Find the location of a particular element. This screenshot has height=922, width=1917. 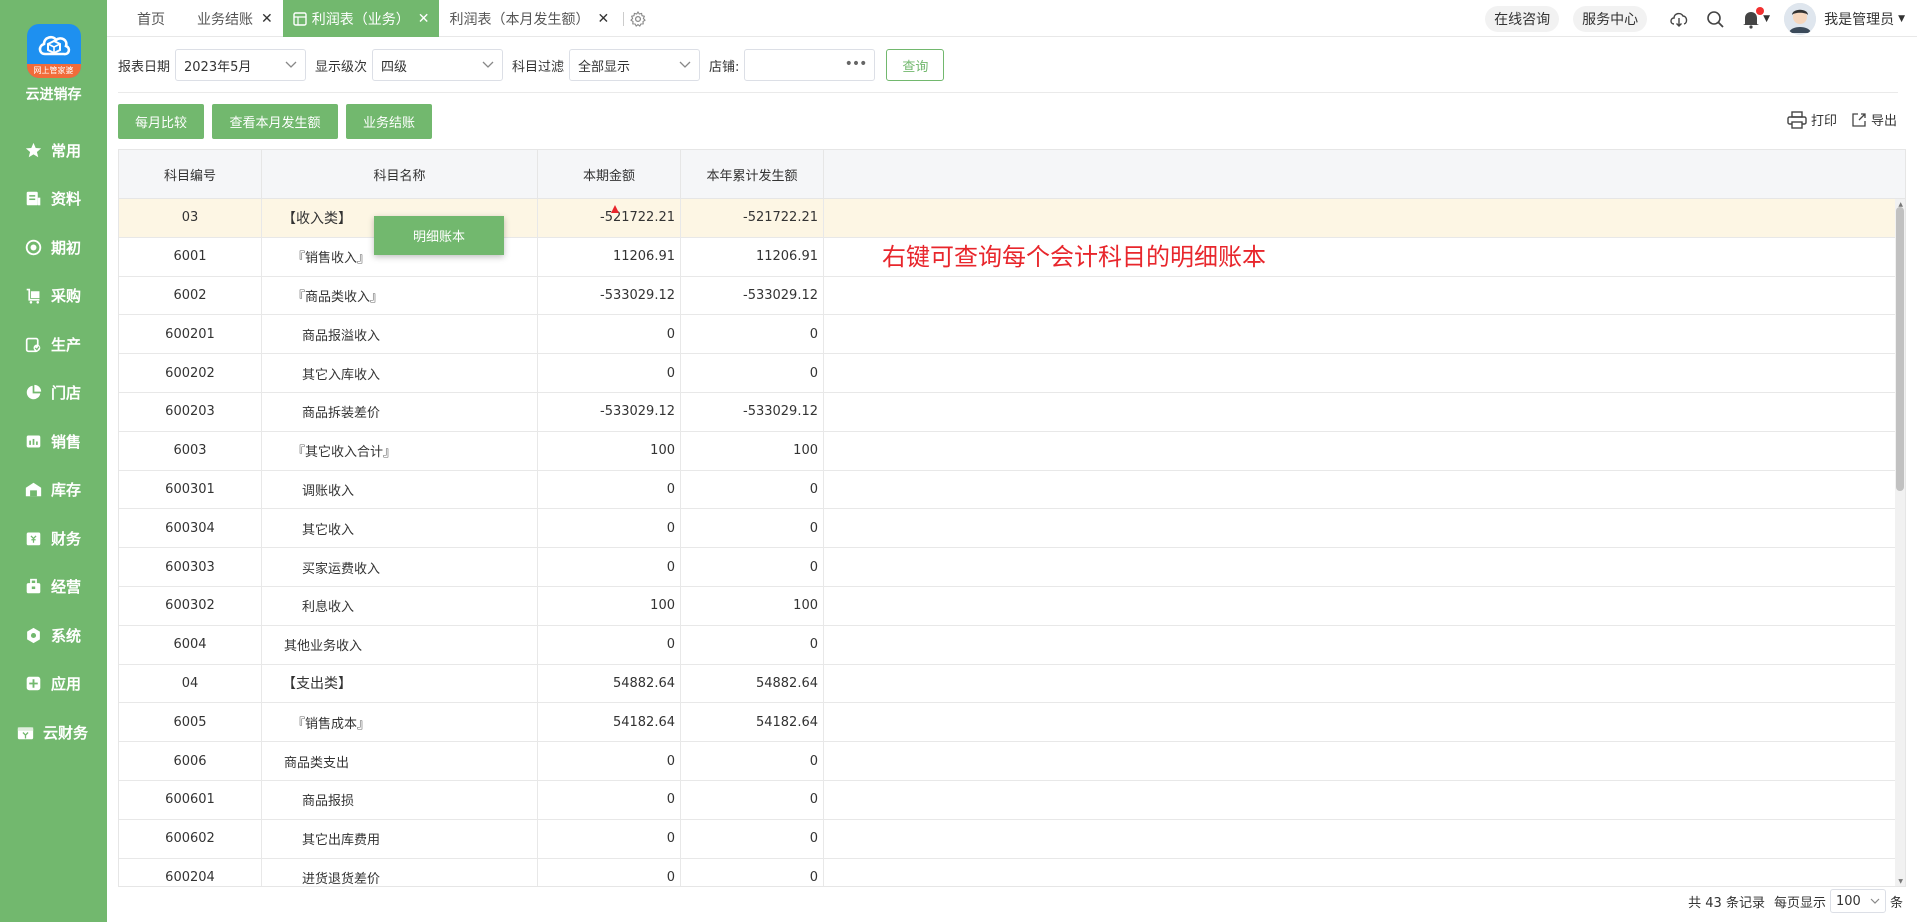

total-records: 共 43 条记录 is located at coordinates (1726, 903).